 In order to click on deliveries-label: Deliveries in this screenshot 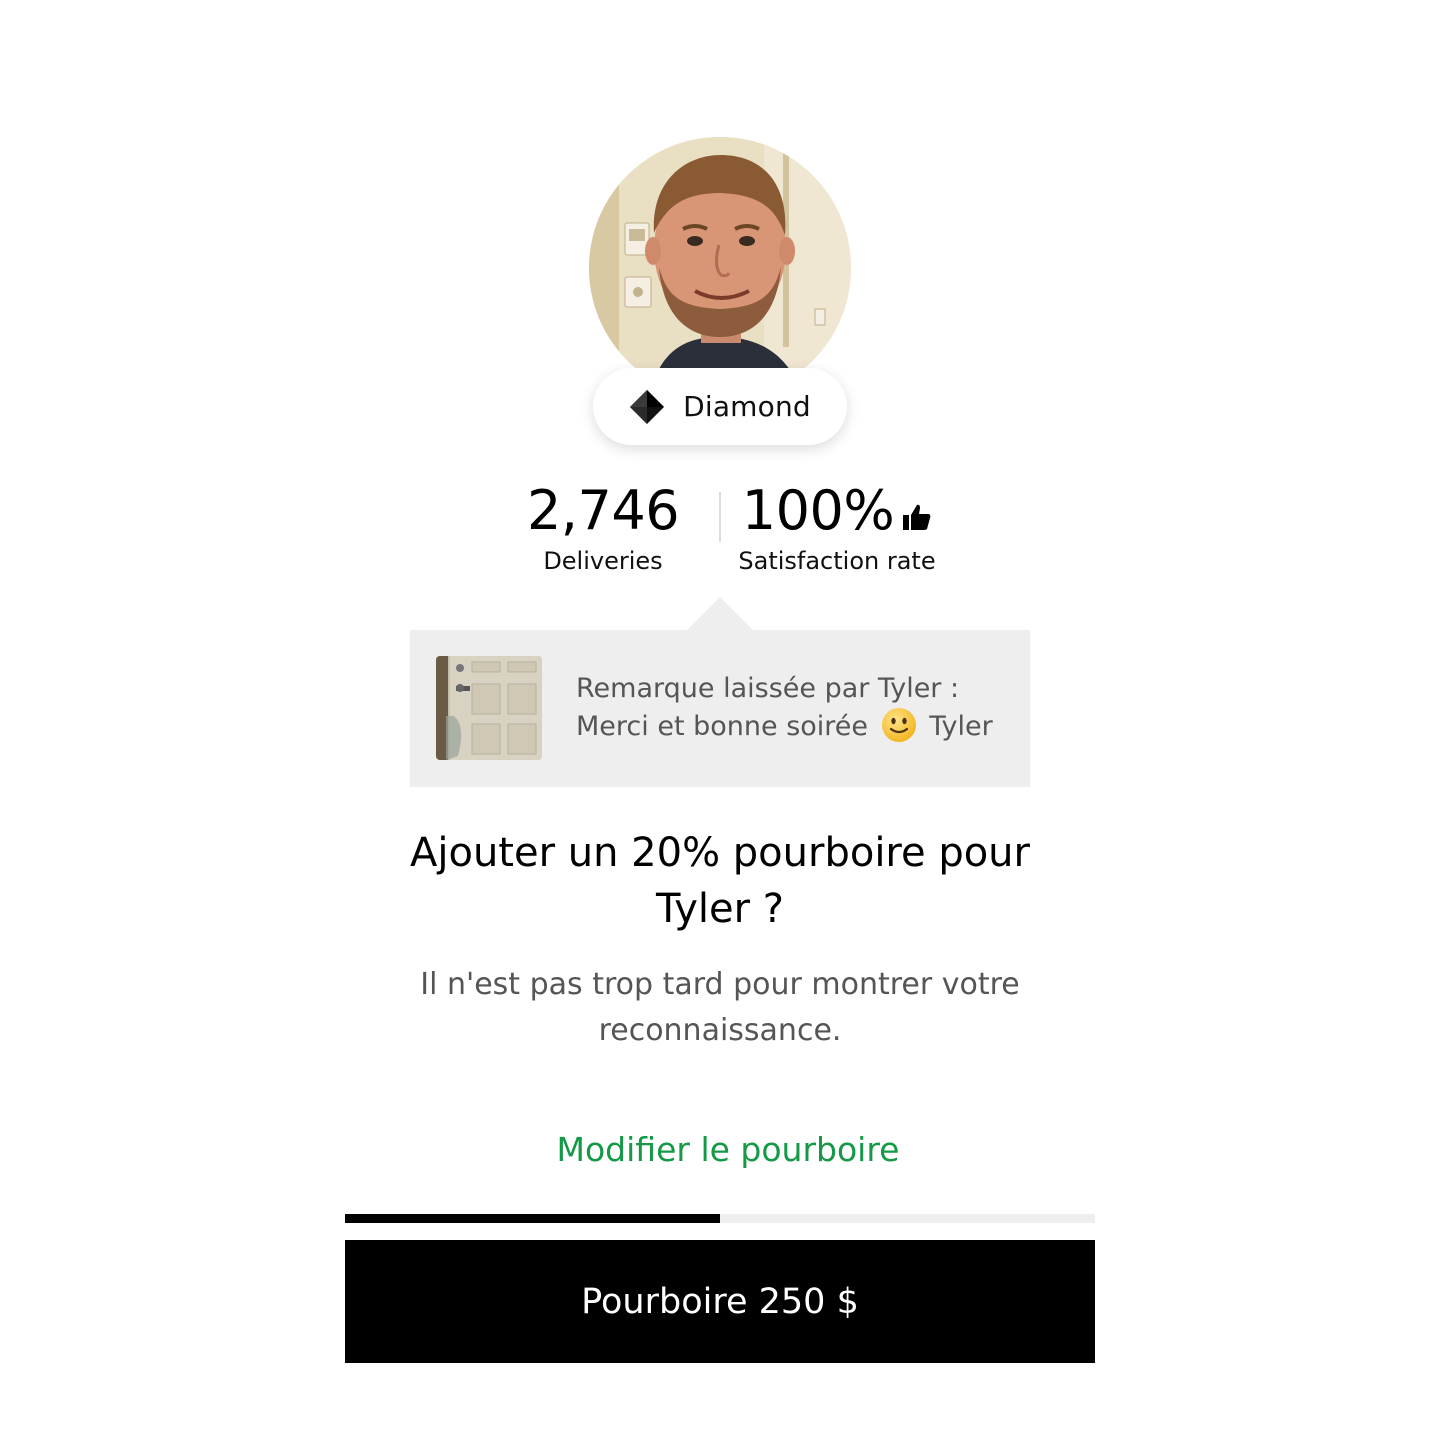, I will do `click(603, 561)`.